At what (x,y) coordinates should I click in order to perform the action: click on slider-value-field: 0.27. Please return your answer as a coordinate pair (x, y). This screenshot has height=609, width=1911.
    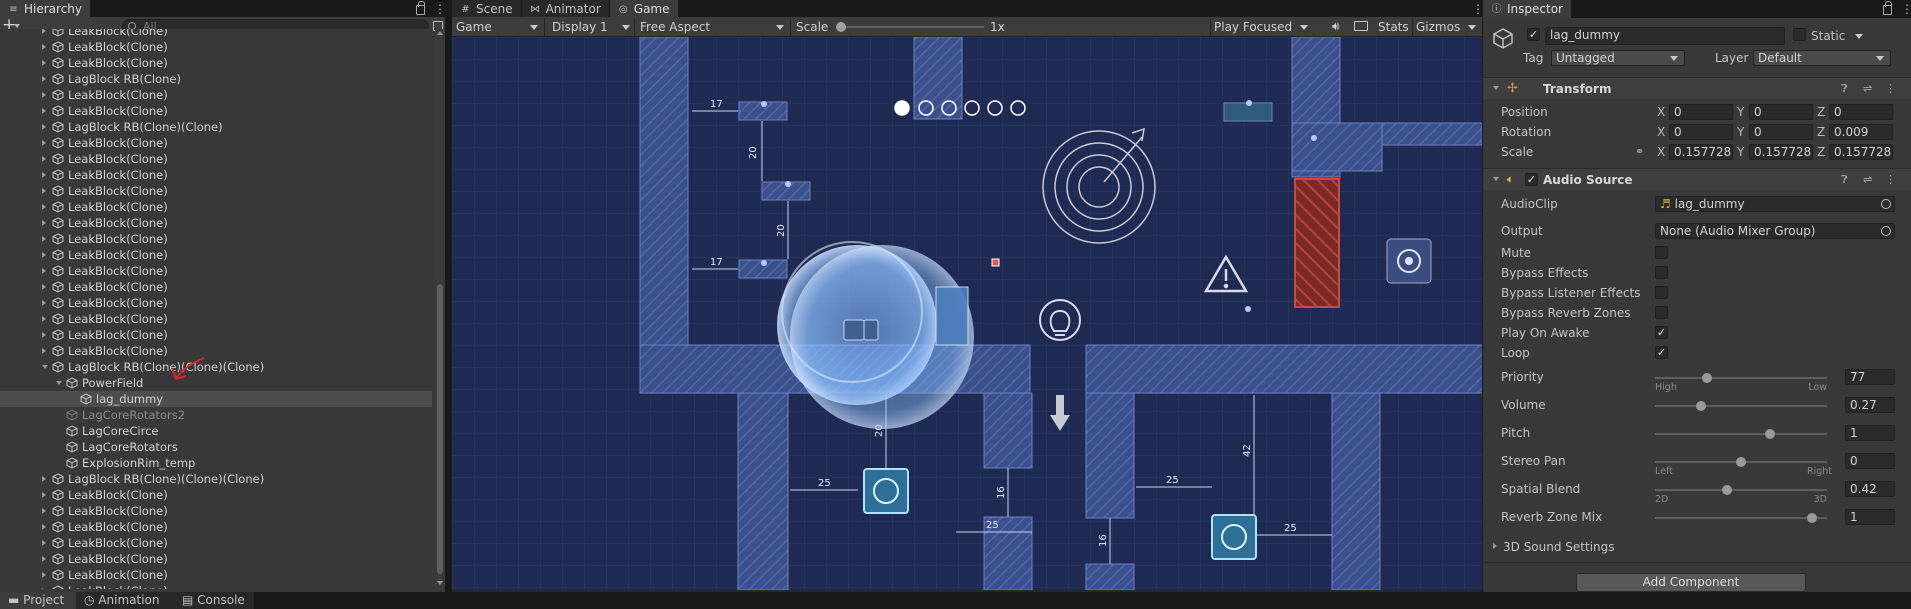
    Looking at the image, I should click on (1870, 405).